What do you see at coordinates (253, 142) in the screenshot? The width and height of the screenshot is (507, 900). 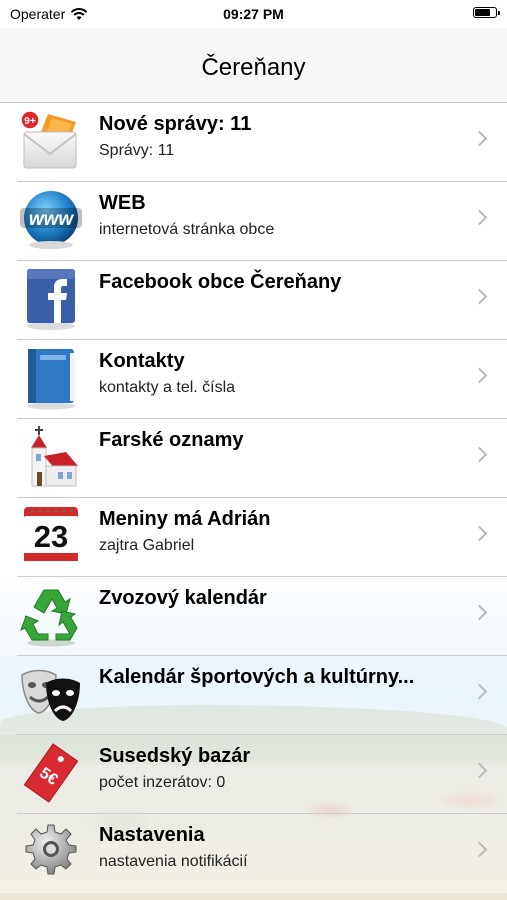 I see `list-item-messages: 9+ Nové správy: 11 Správy: 11` at bounding box center [253, 142].